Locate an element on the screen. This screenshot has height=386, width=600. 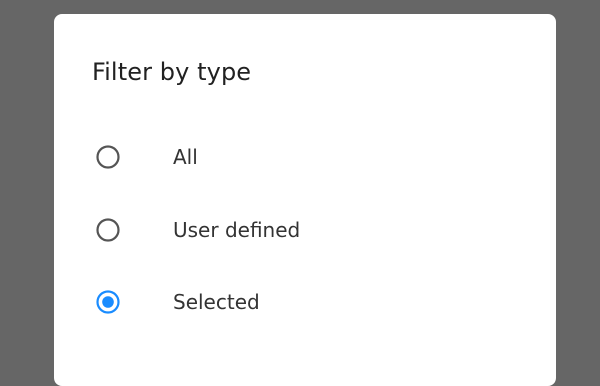
dialog-title: Filter by type is located at coordinates (172, 72).